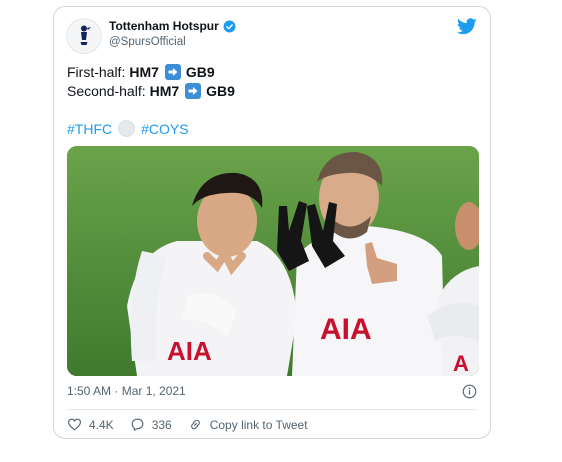 The width and height of the screenshot is (562, 462). I want to click on copy-link-label: Copy link to Tweet, so click(258, 424).